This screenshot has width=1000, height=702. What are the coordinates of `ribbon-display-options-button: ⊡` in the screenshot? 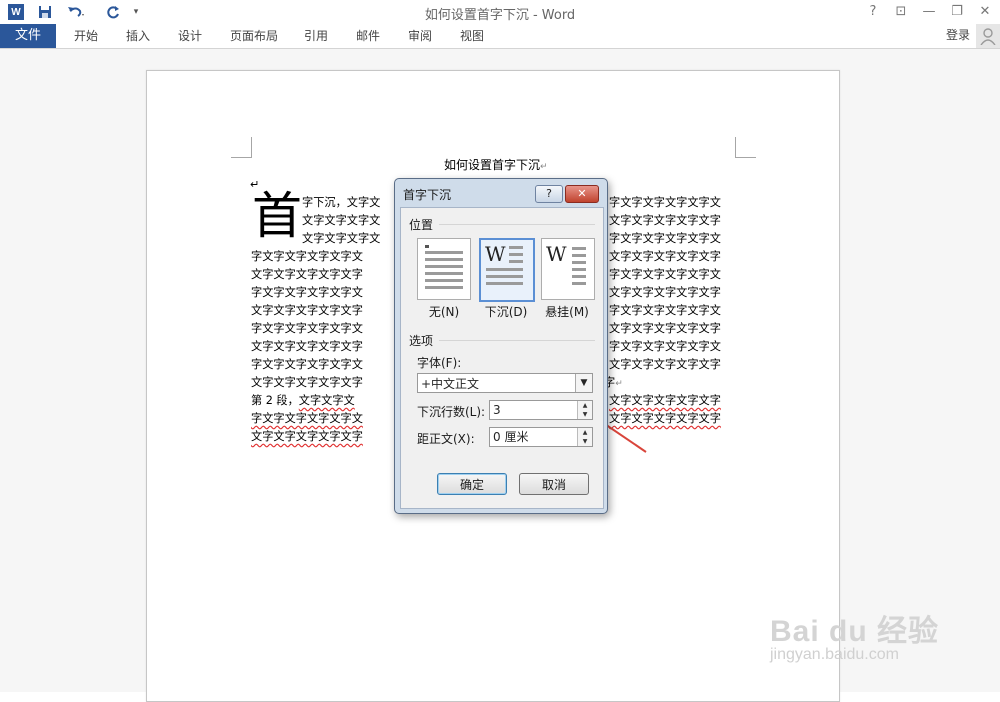 It's located at (901, 12).